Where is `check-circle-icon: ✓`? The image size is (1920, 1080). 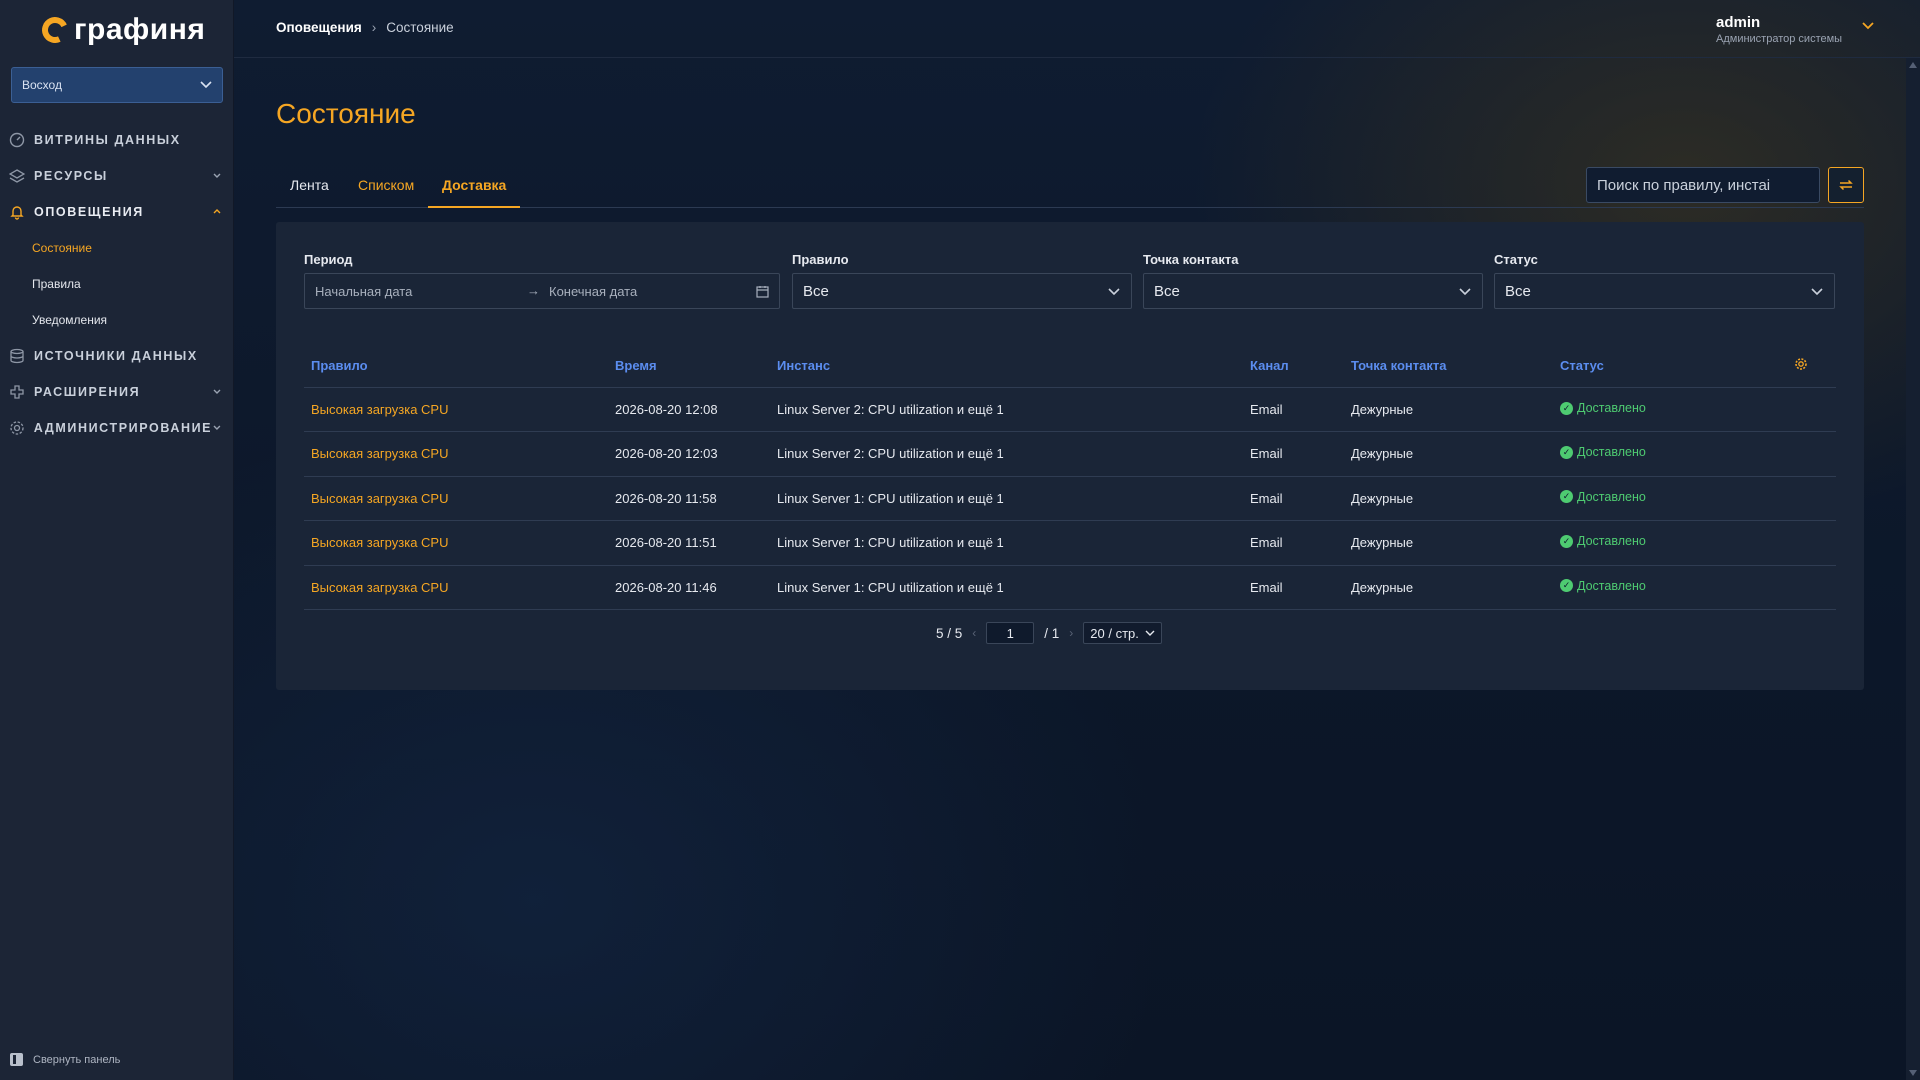
check-circle-icon: ✓ is located at coordinates (1566, 586).